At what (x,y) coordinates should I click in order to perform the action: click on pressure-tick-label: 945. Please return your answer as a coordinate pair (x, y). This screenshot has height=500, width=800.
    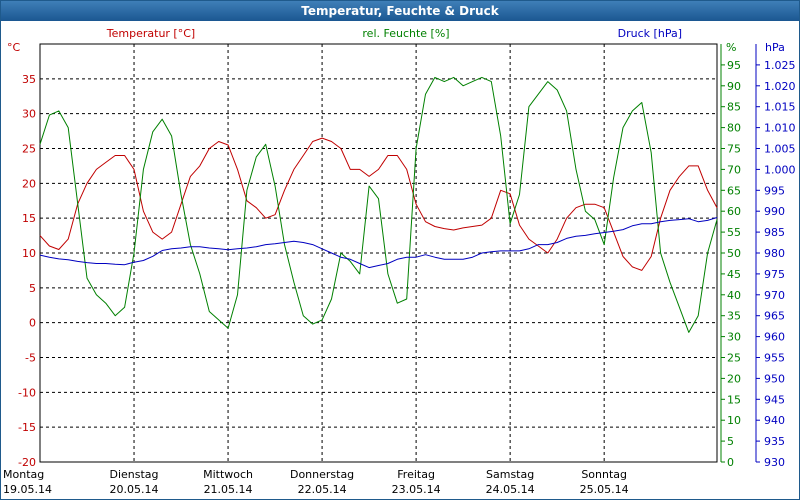
    Looking at the image, I should click on (774, 399).